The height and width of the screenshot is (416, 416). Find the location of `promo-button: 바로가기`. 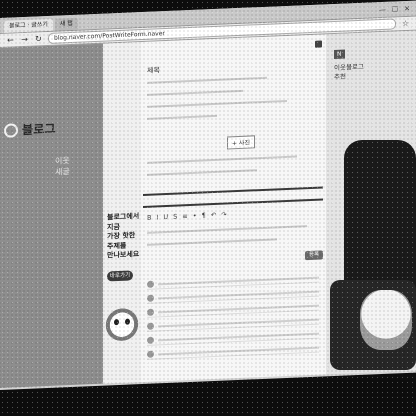

promo-button: 바로가기 is located at coordinates (120, 276).